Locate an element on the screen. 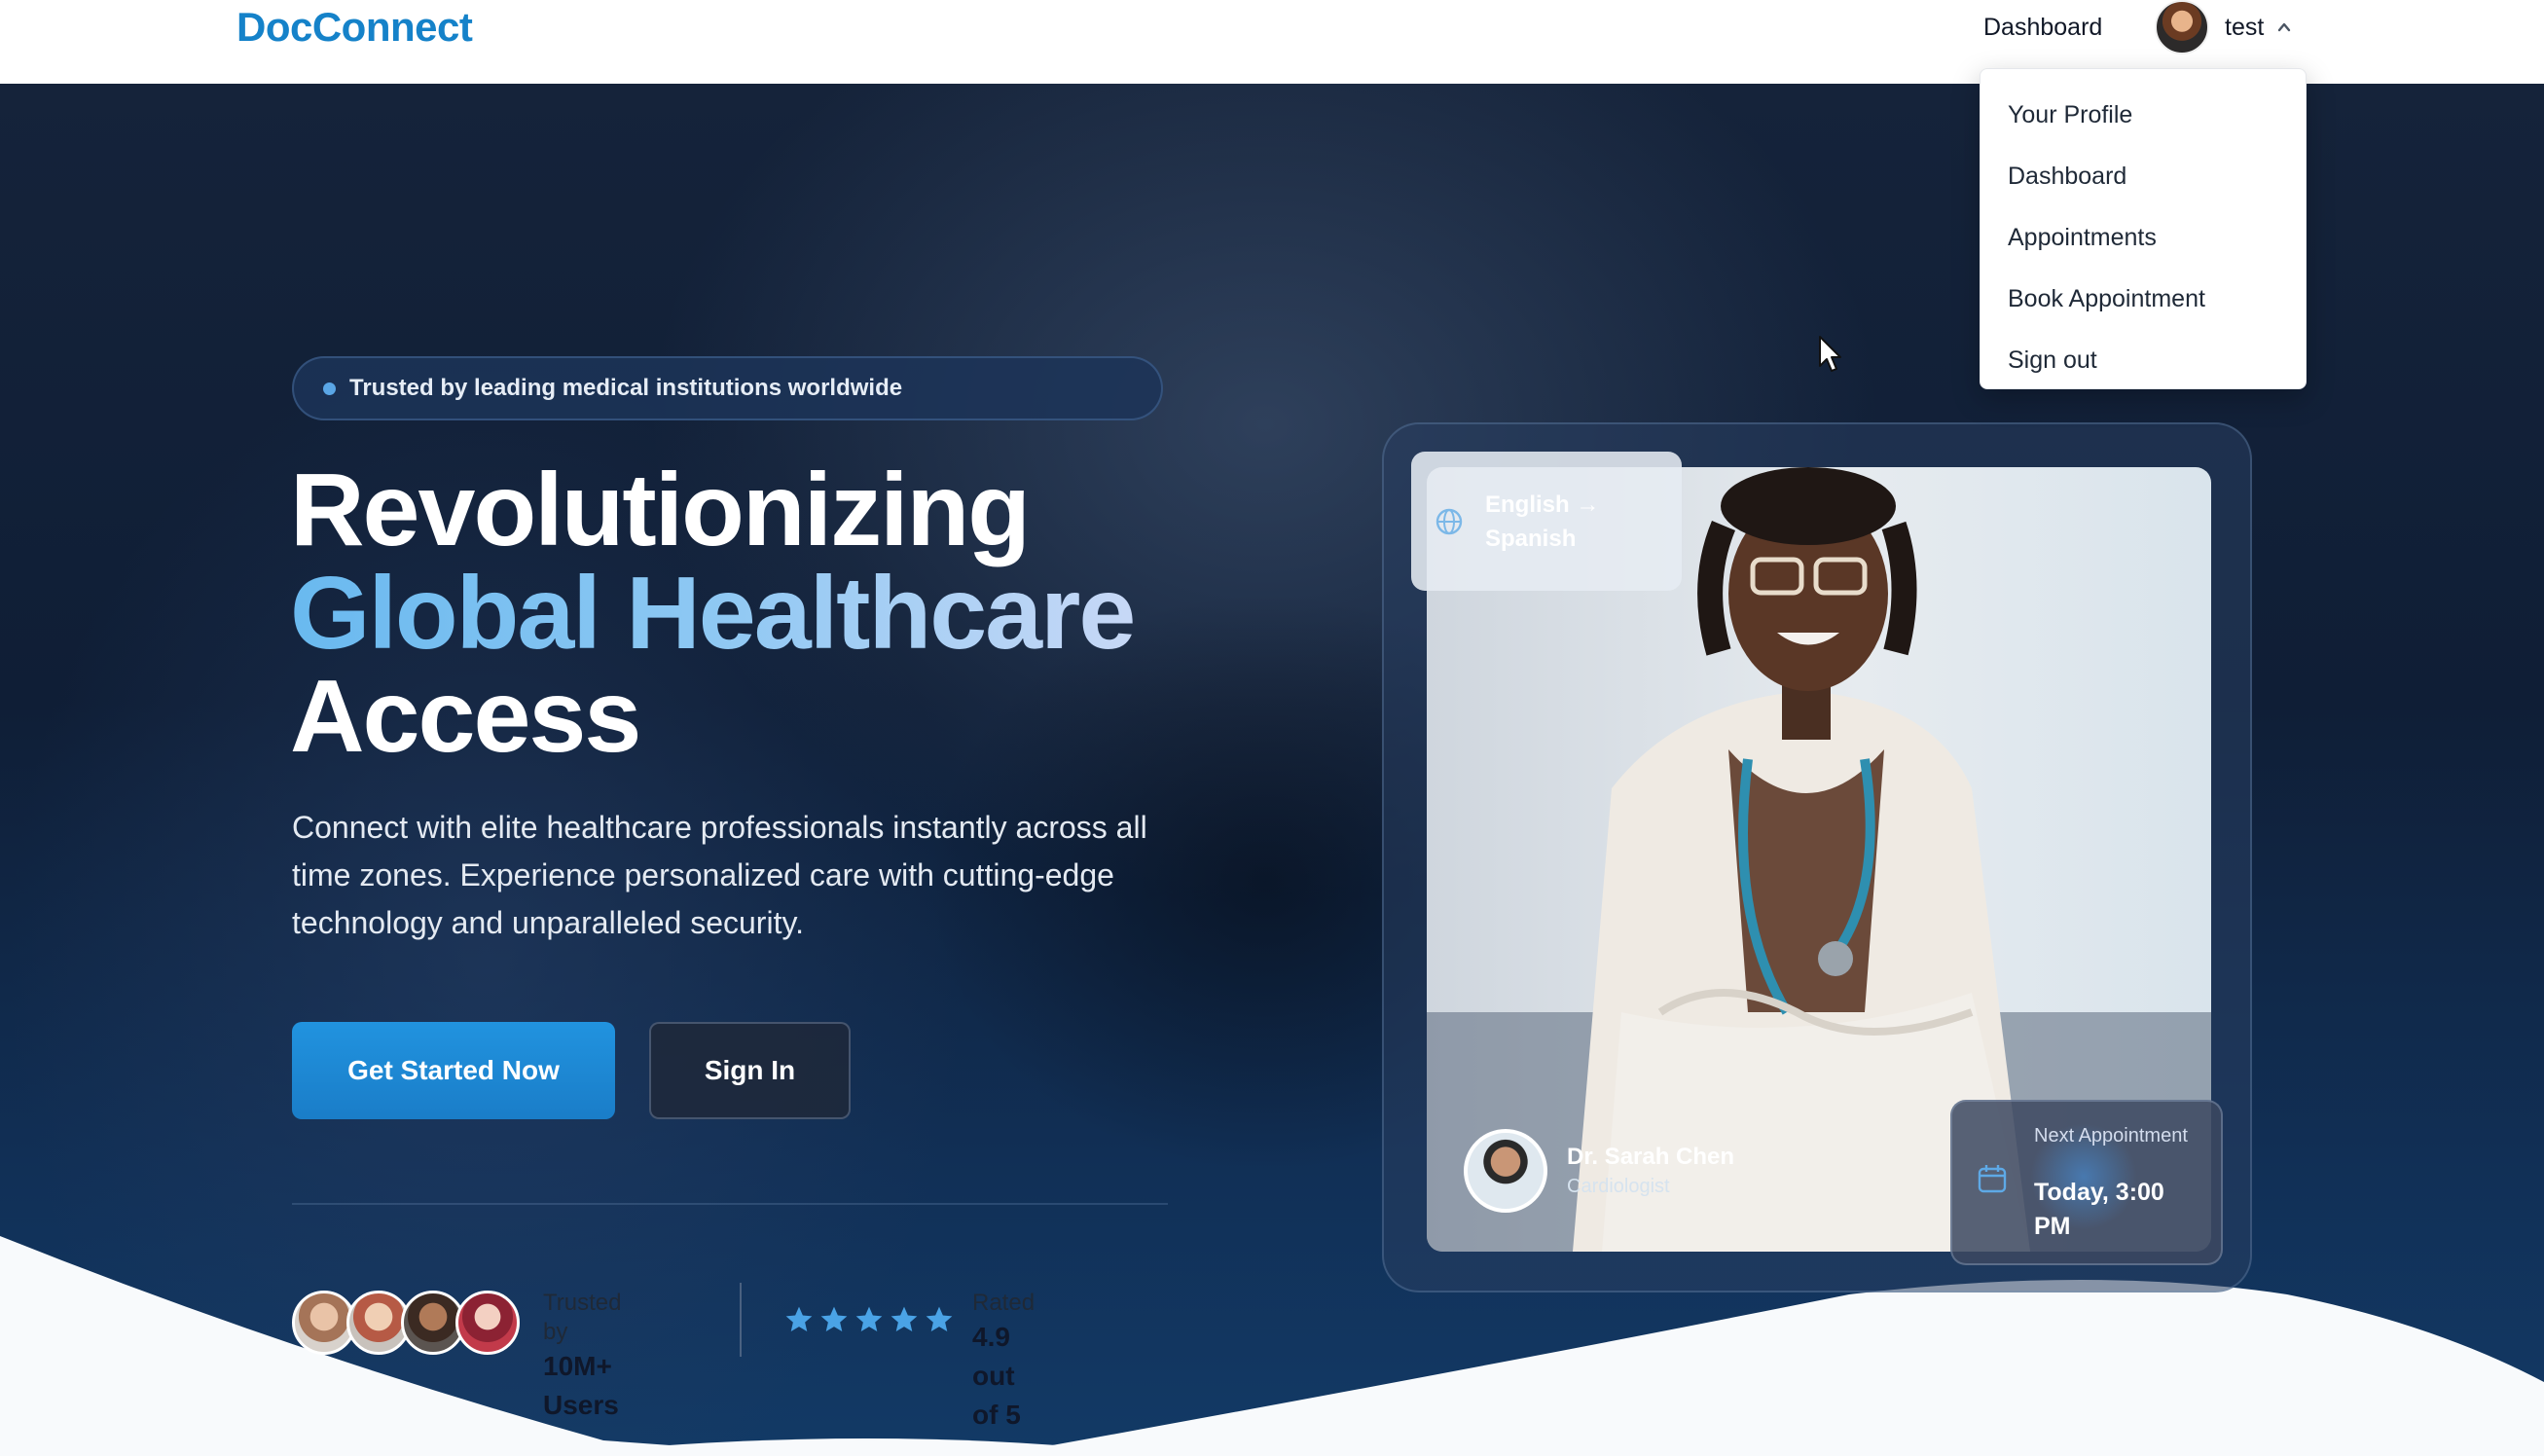 Image resolution: width=2544 pixels, height=1456 pixels. nav-dashboard-link: Dashboard is located at coordinates (2042, 28).